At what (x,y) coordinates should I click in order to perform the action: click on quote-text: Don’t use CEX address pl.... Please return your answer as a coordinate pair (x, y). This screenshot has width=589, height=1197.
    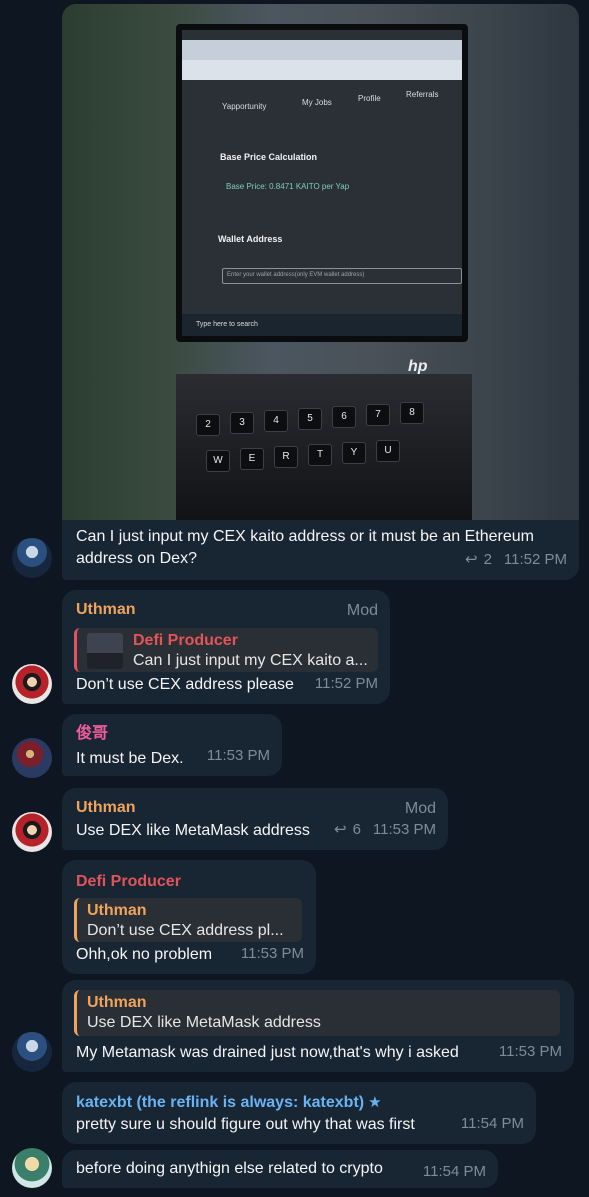
    Looking at the image, I should click on (185, 930).